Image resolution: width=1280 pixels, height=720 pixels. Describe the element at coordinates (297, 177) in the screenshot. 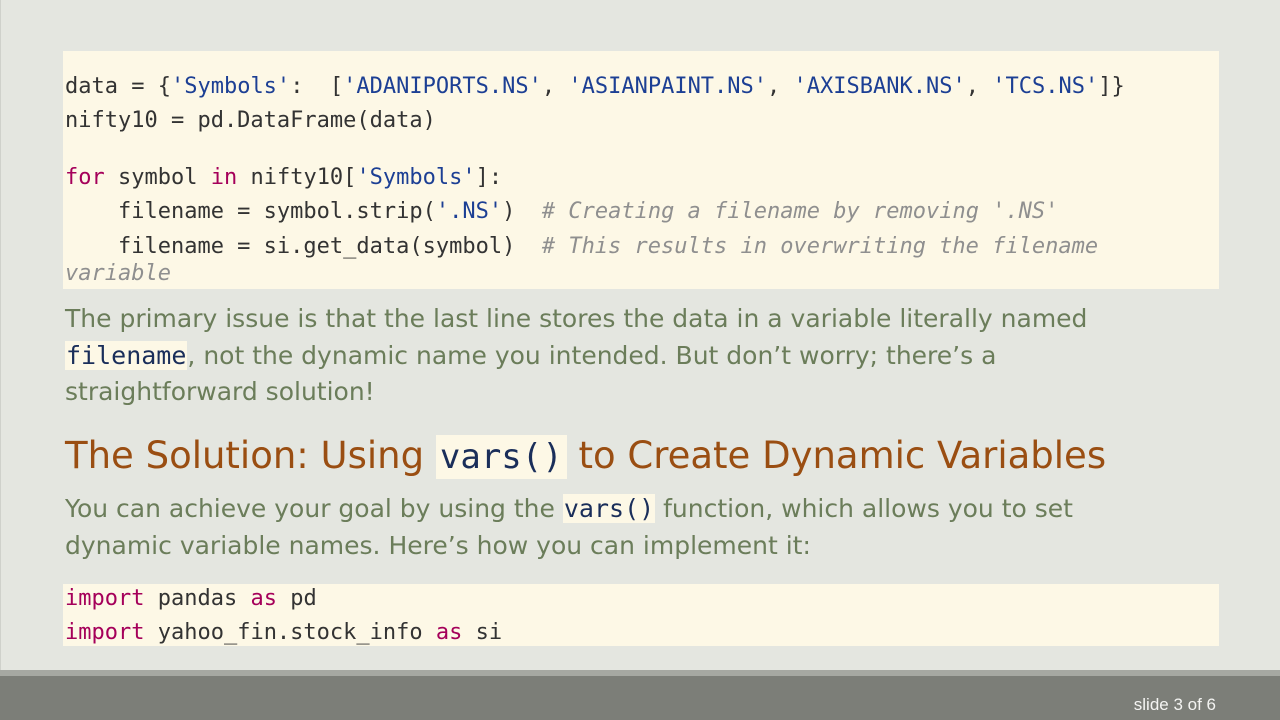

I see `code-token: nifty10[` at that location.